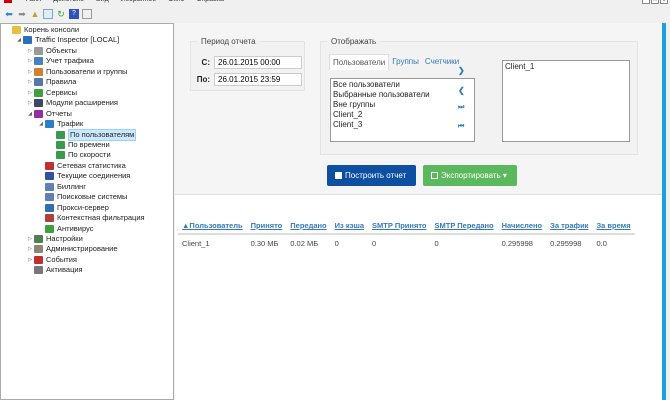 This screenshot has width=670, height=400. Describe the element at coordinates (101, 218) in the screenshot. I see `node-label: Контекстная фильтрация` at that location.